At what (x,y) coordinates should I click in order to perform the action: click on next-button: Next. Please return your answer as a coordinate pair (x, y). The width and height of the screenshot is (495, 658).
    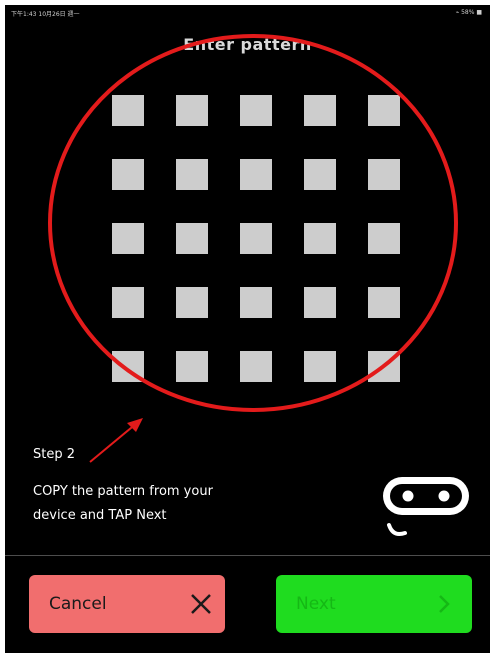
    Looking at the image, I should click on (374, 604).